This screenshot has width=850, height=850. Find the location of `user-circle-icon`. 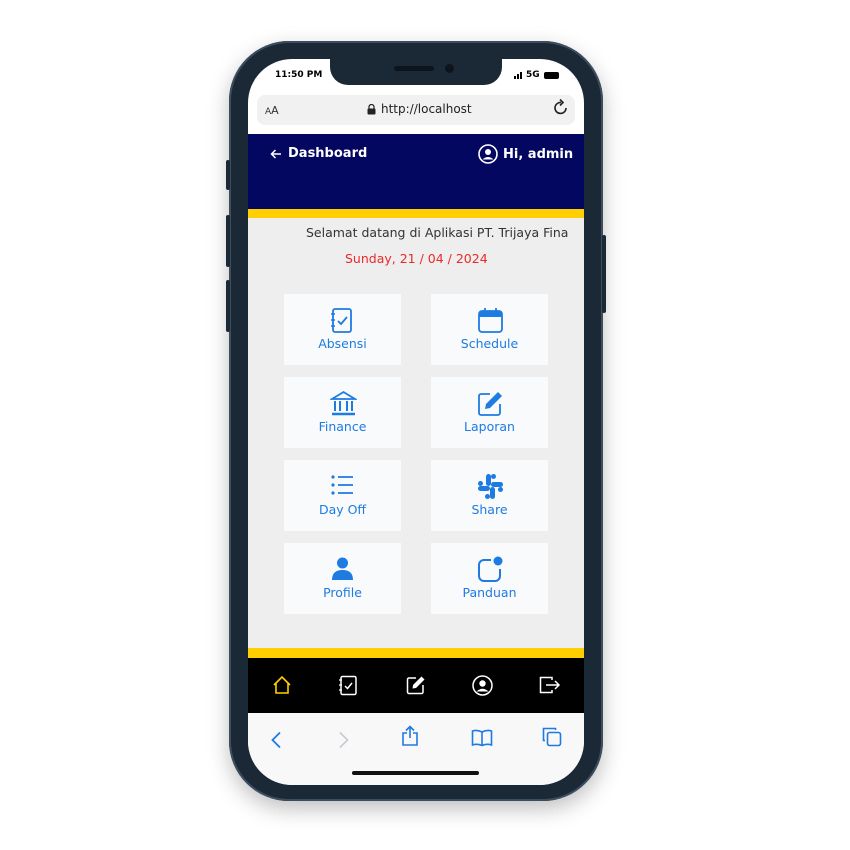

user-circle-icon is located at coordinates (488, 154).